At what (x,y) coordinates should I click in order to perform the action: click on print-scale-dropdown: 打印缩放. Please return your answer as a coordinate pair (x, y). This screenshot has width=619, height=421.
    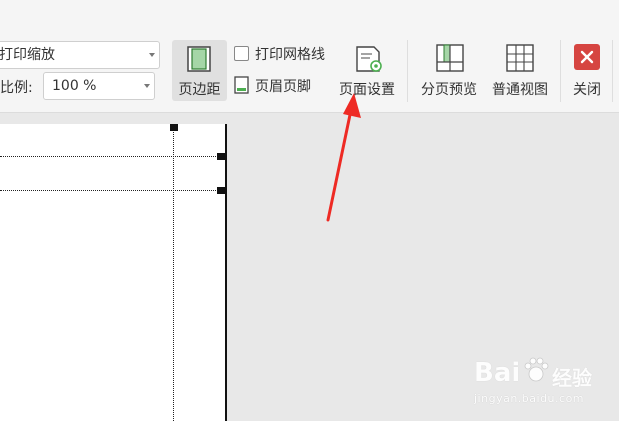
    Looking at the image, I should click on (80, 55).